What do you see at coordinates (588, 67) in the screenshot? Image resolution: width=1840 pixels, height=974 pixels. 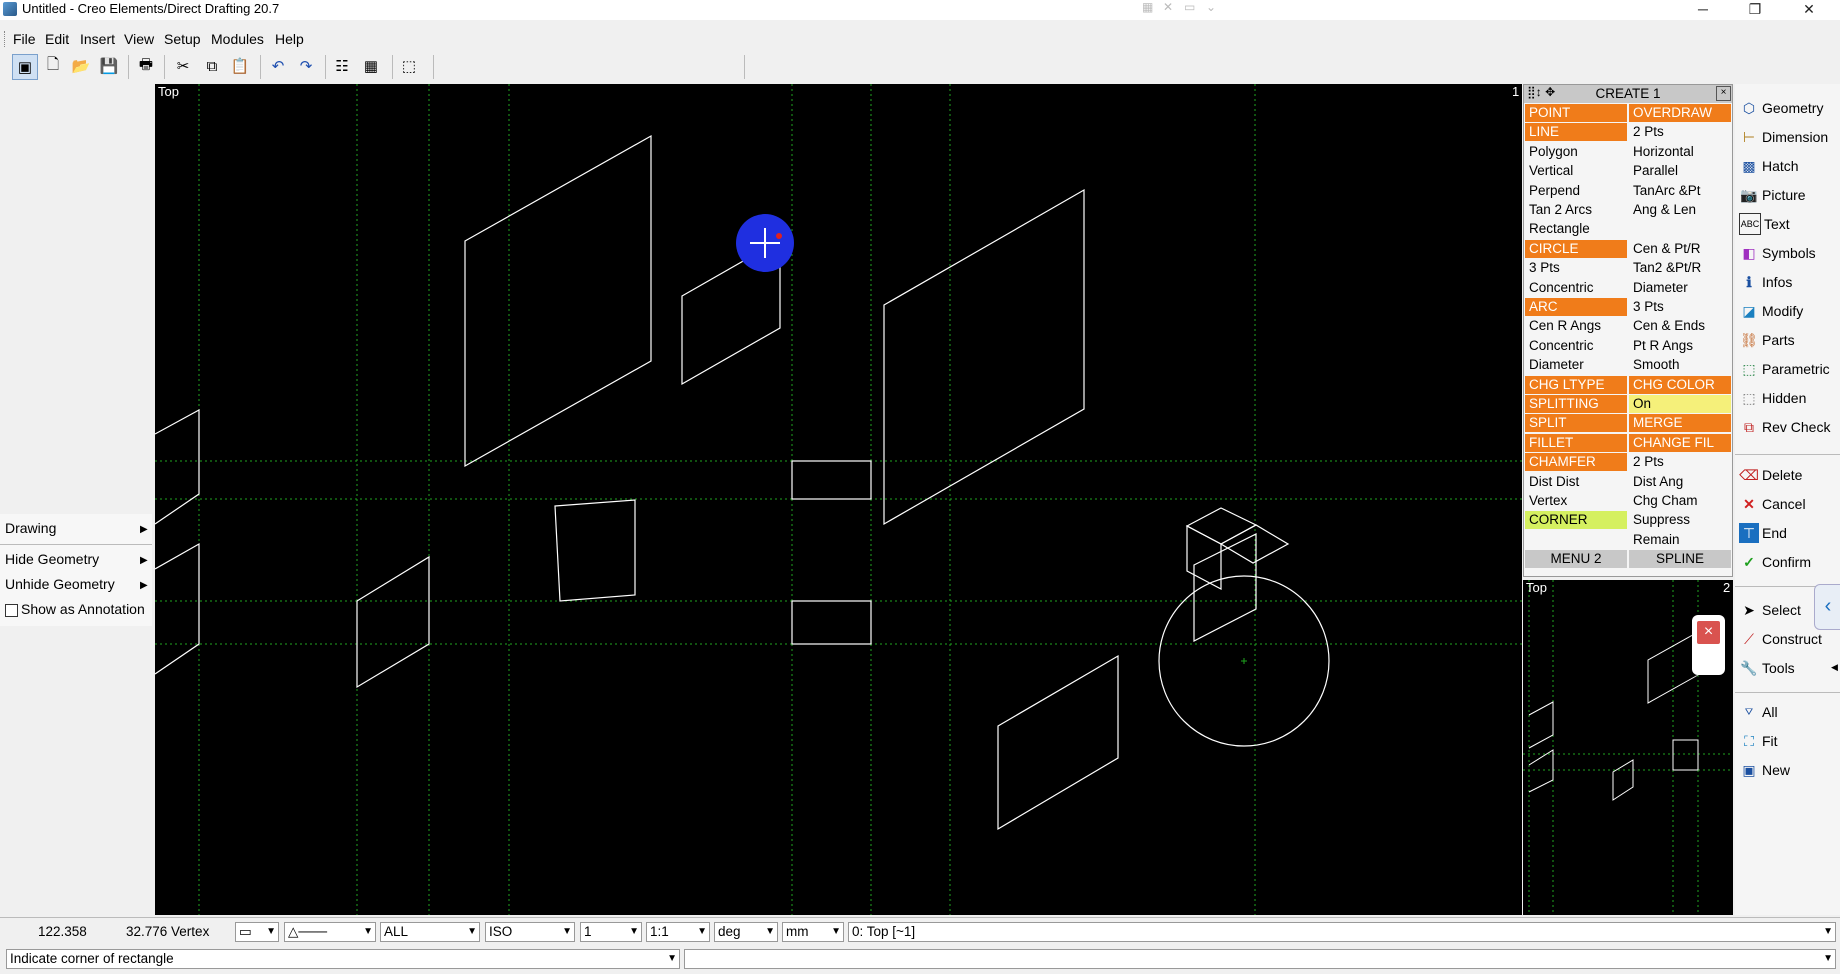 I see `line-tool-buttons` at bounding box center [588, 67].